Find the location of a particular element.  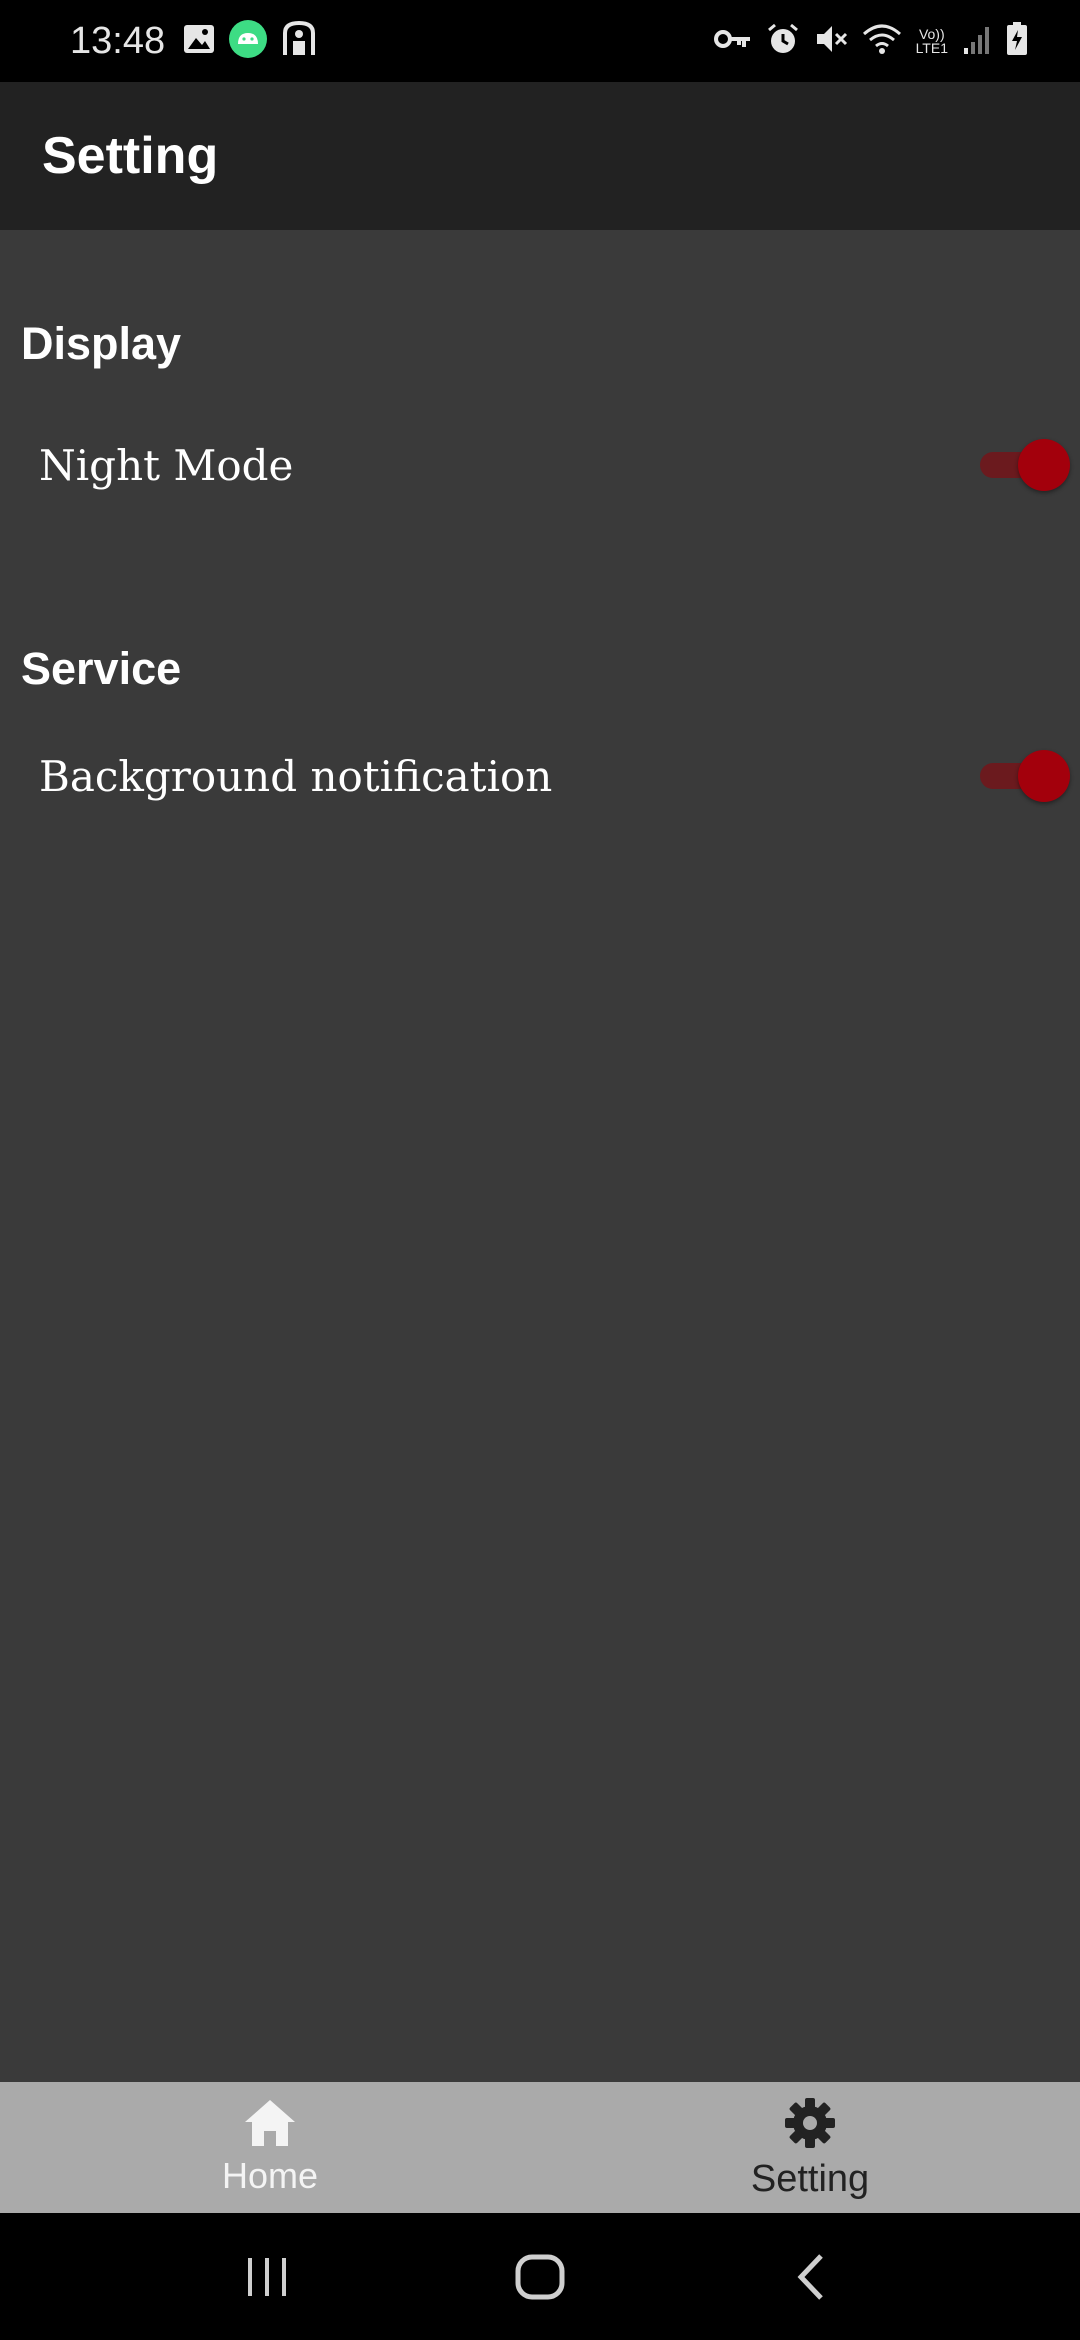

nav-setting-label: Setting is located at coordinates (810, 2178).